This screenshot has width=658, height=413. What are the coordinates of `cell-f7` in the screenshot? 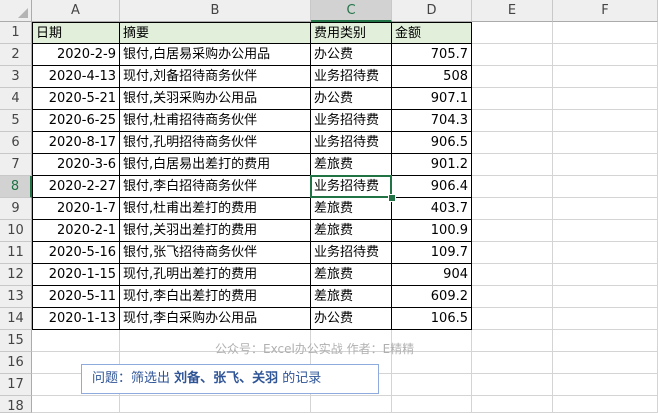 It's located at (605, 165).